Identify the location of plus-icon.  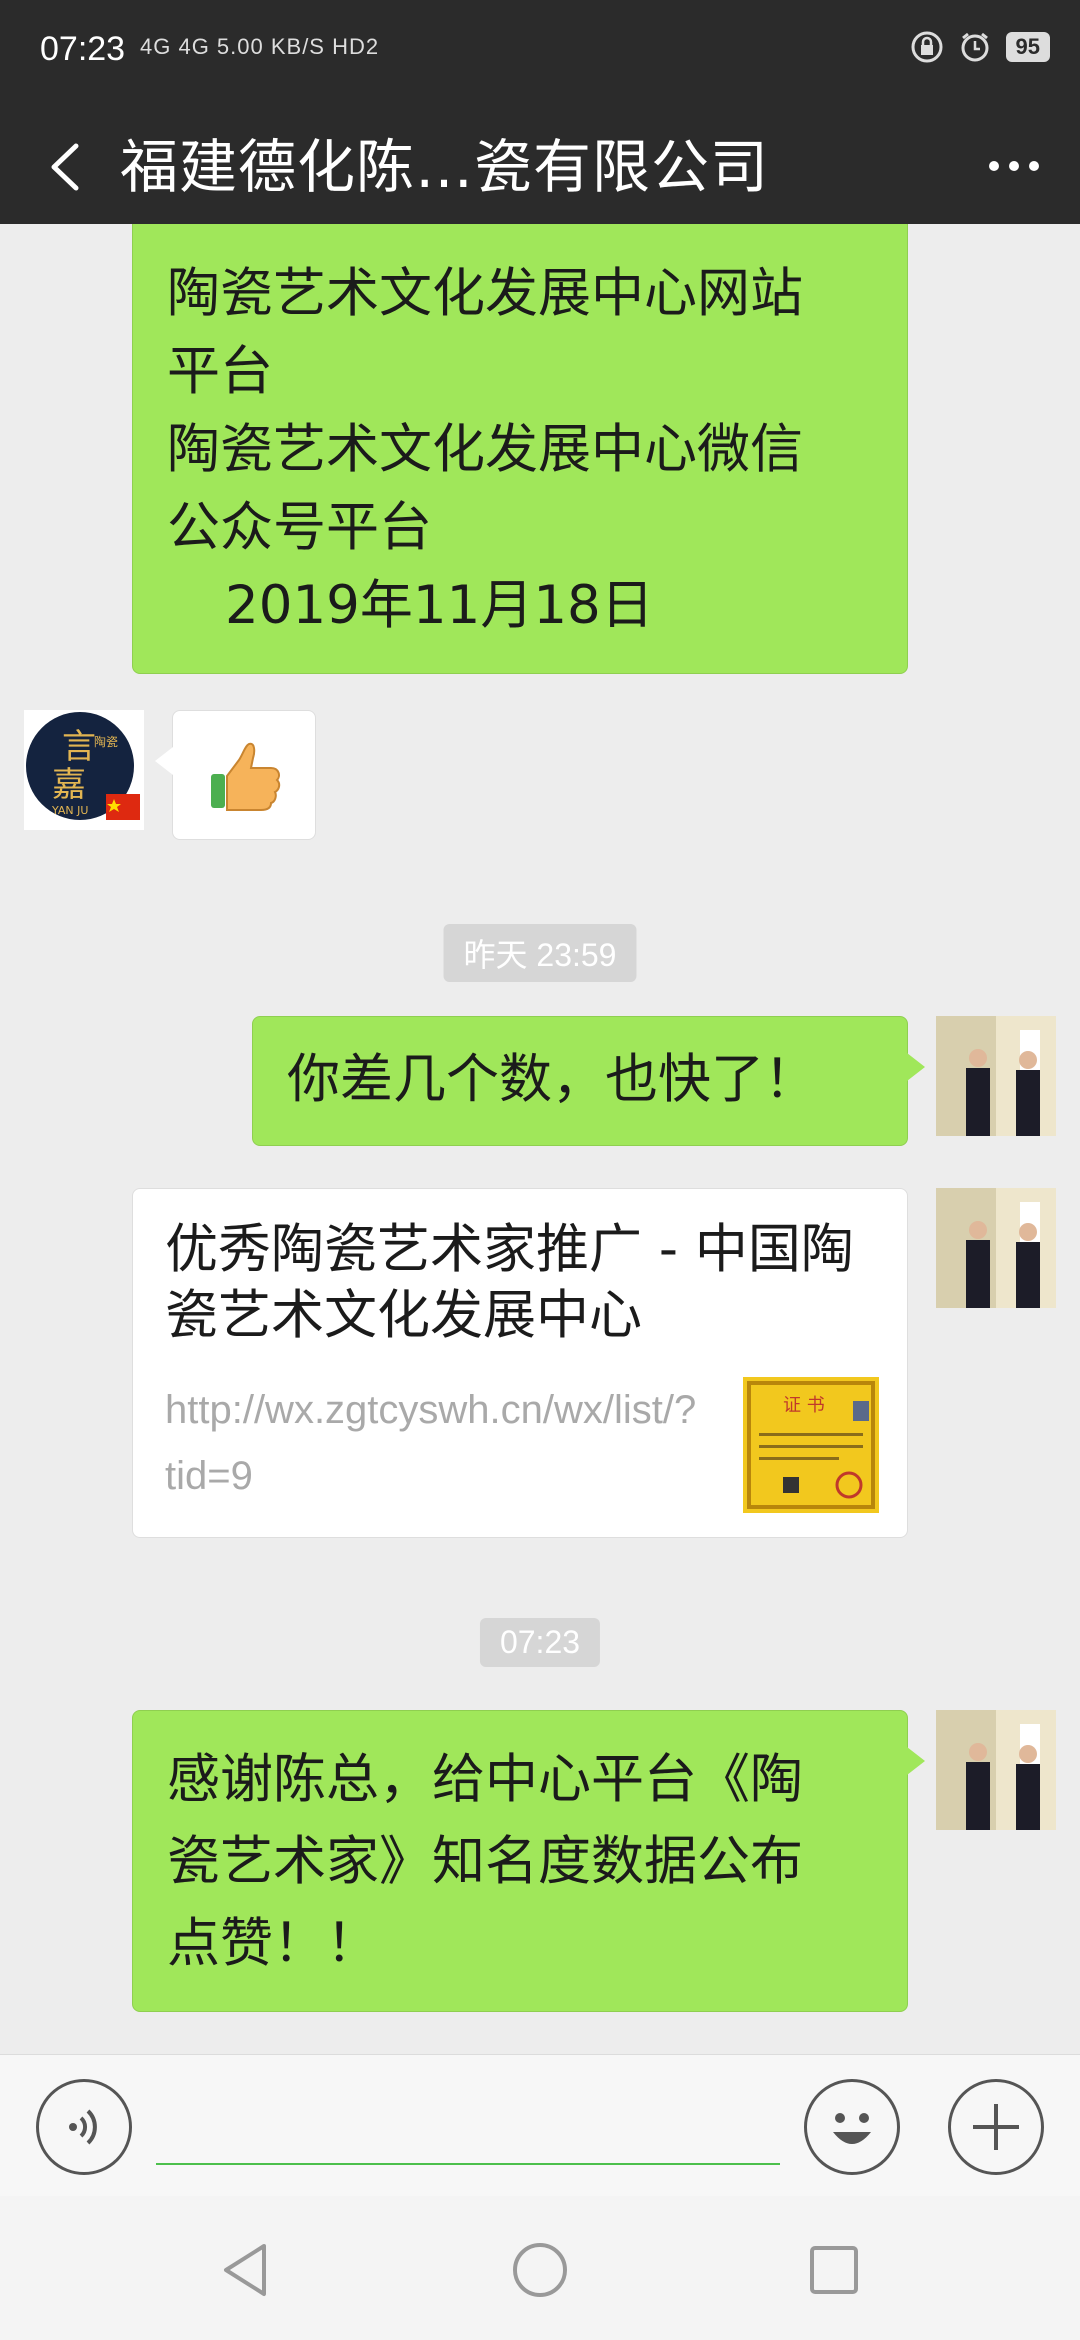
(996, 2127).